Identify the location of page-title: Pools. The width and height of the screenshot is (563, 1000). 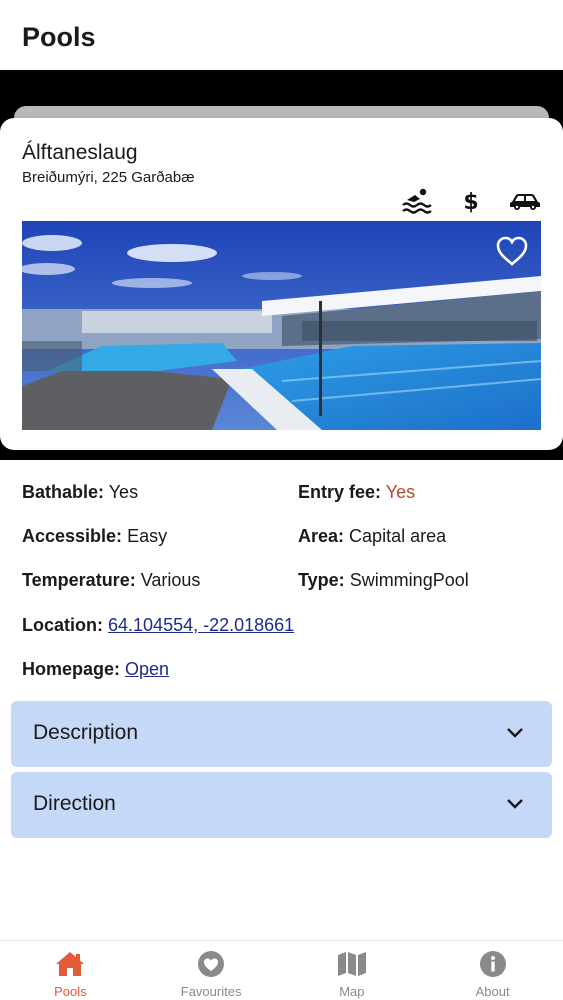
(59, 37).